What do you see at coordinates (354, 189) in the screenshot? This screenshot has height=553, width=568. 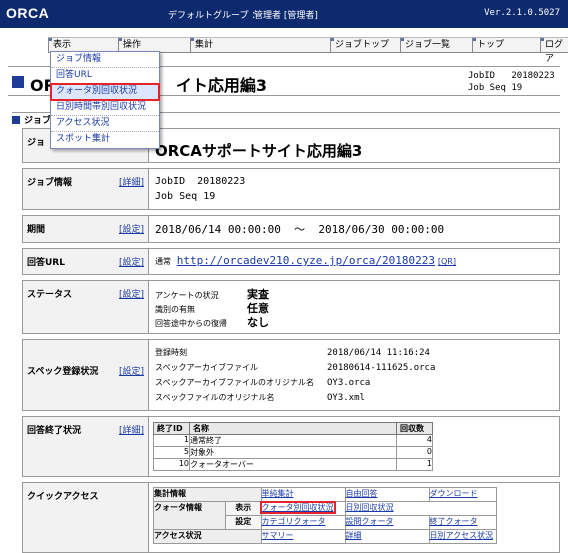 I see `value-job-info: JobID 20180223 Job Seq 19` at bounding box center [354, 189].